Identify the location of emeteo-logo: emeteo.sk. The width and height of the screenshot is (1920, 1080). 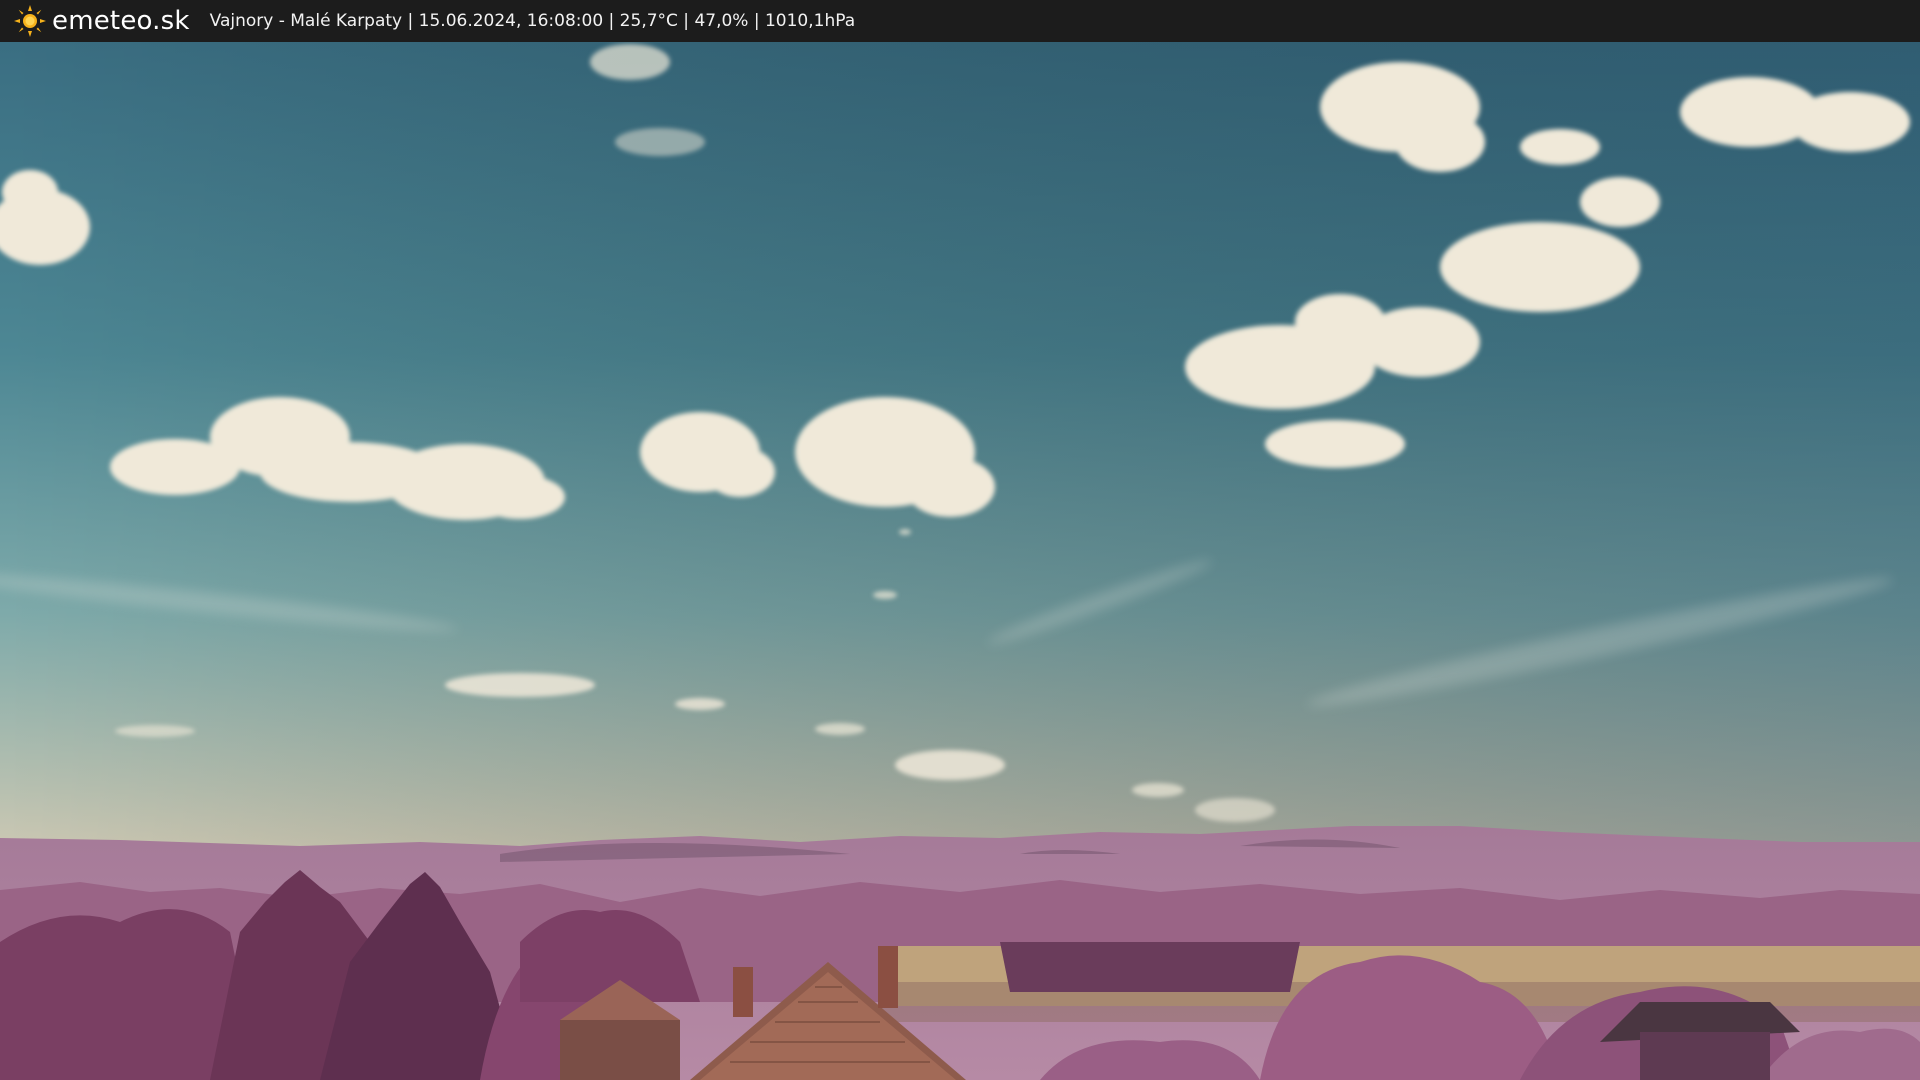
(102, 21).